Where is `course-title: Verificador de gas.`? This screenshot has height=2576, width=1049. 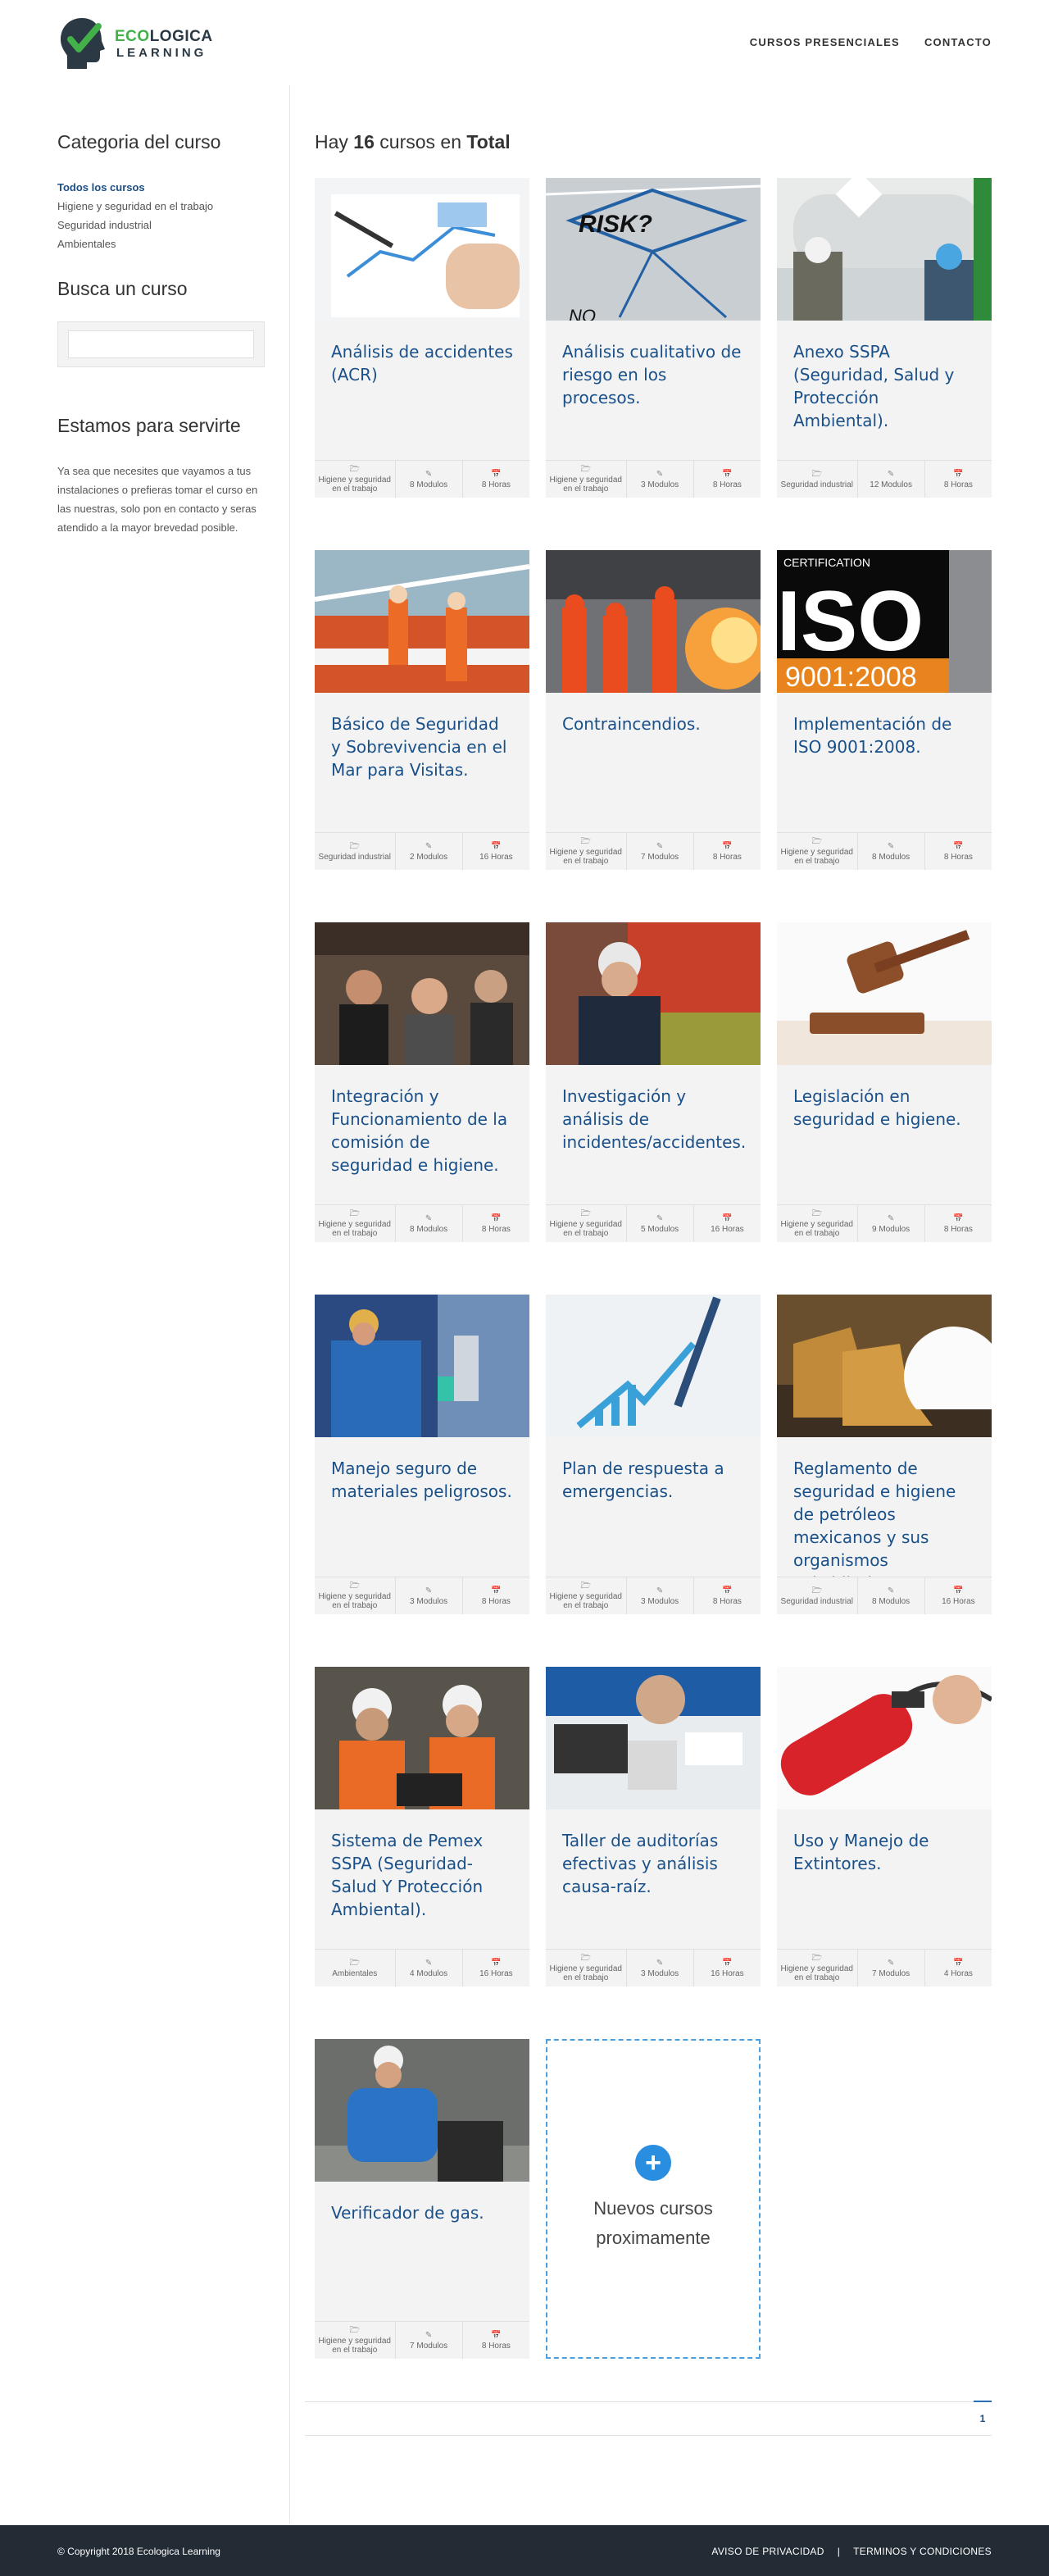
course-title: Verificador de gas. is located at coordinates (422, 2252).